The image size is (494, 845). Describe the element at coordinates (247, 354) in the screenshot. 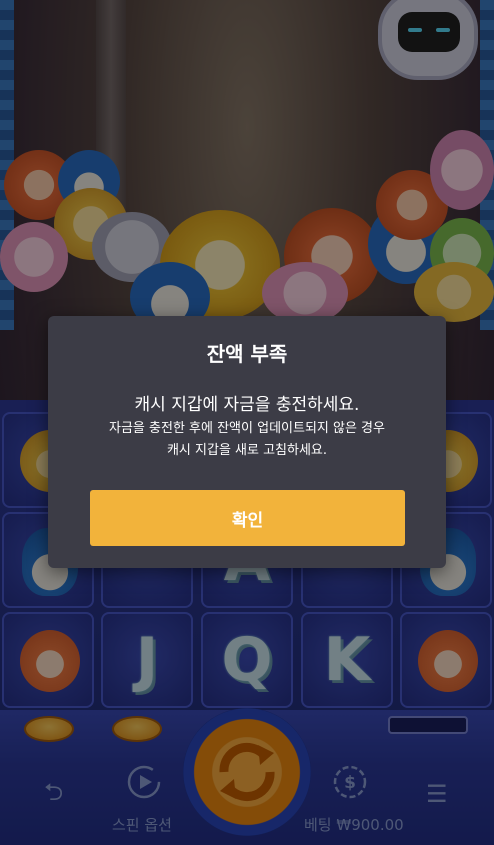

I see `dialog-title: 잔액 부족` at that location.